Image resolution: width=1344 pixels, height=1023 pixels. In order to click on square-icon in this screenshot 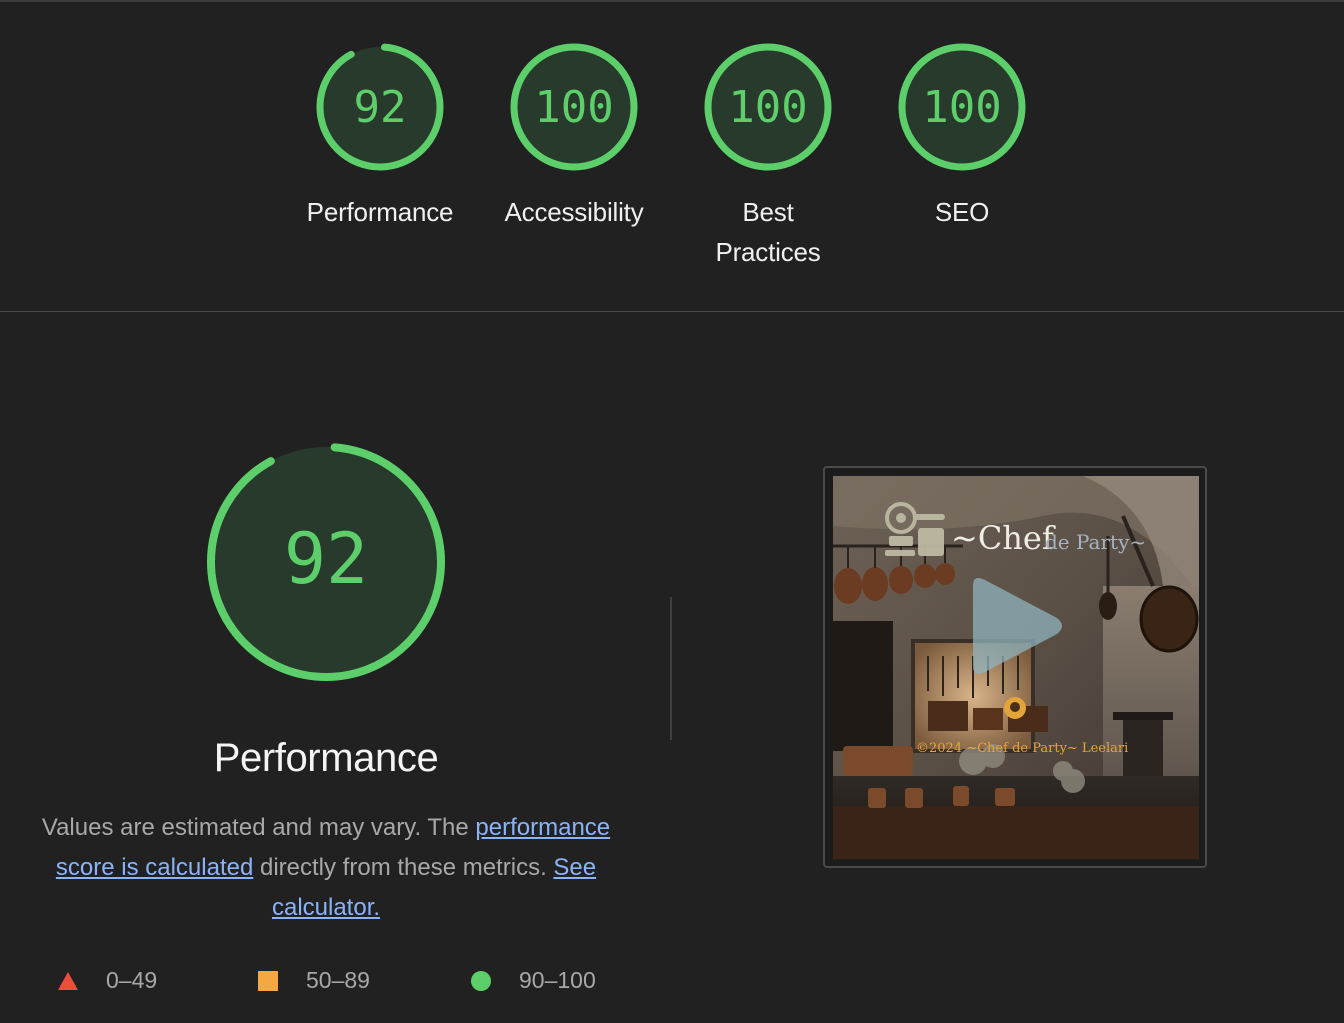, I will do `click(268, 981)`.